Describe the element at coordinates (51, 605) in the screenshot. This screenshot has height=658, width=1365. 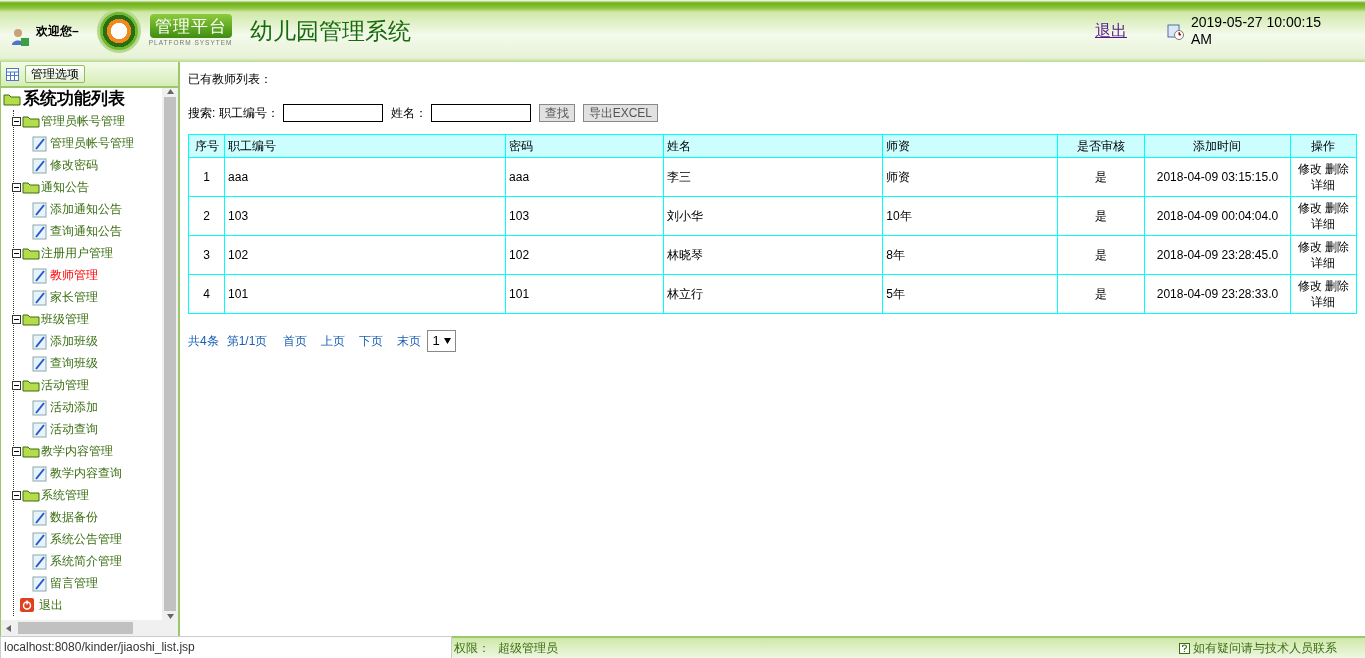
I see `exit-link: 退出` at that location.